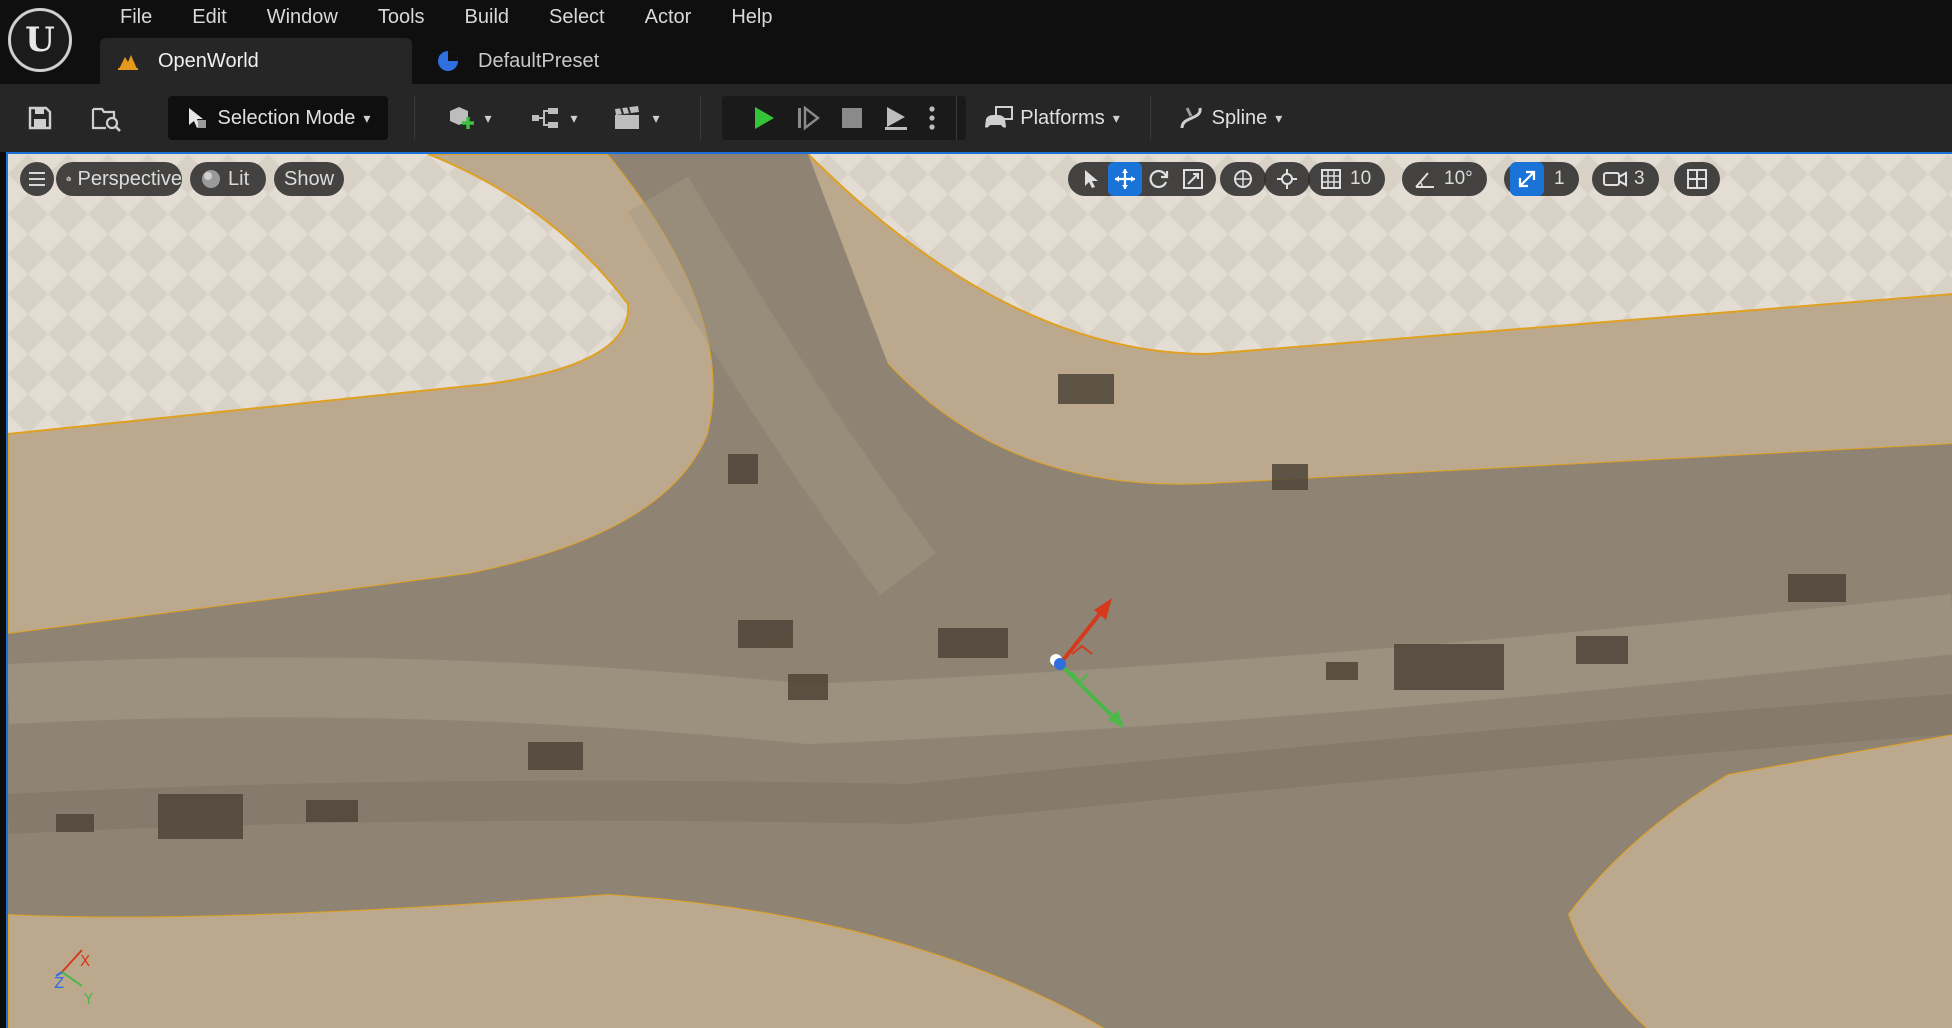 The height and width of the screenshot is (1028, 1952). I want to click on platforms-label: Platforms, so click(1062, 117).